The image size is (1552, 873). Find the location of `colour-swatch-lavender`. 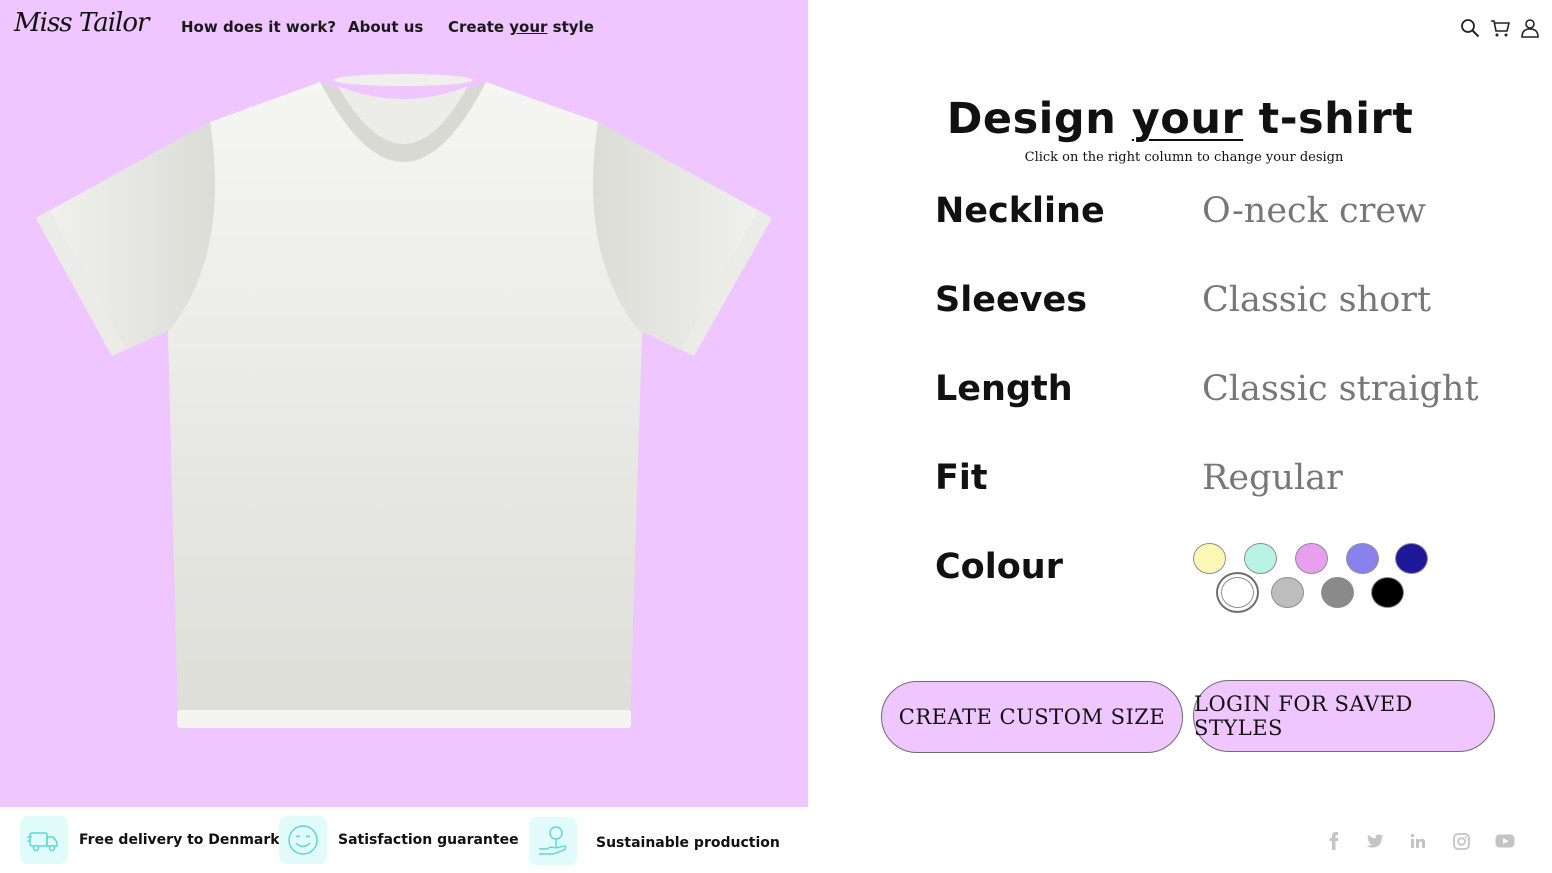

colour-swatch-lavender is located at coordinates (1362, 558).